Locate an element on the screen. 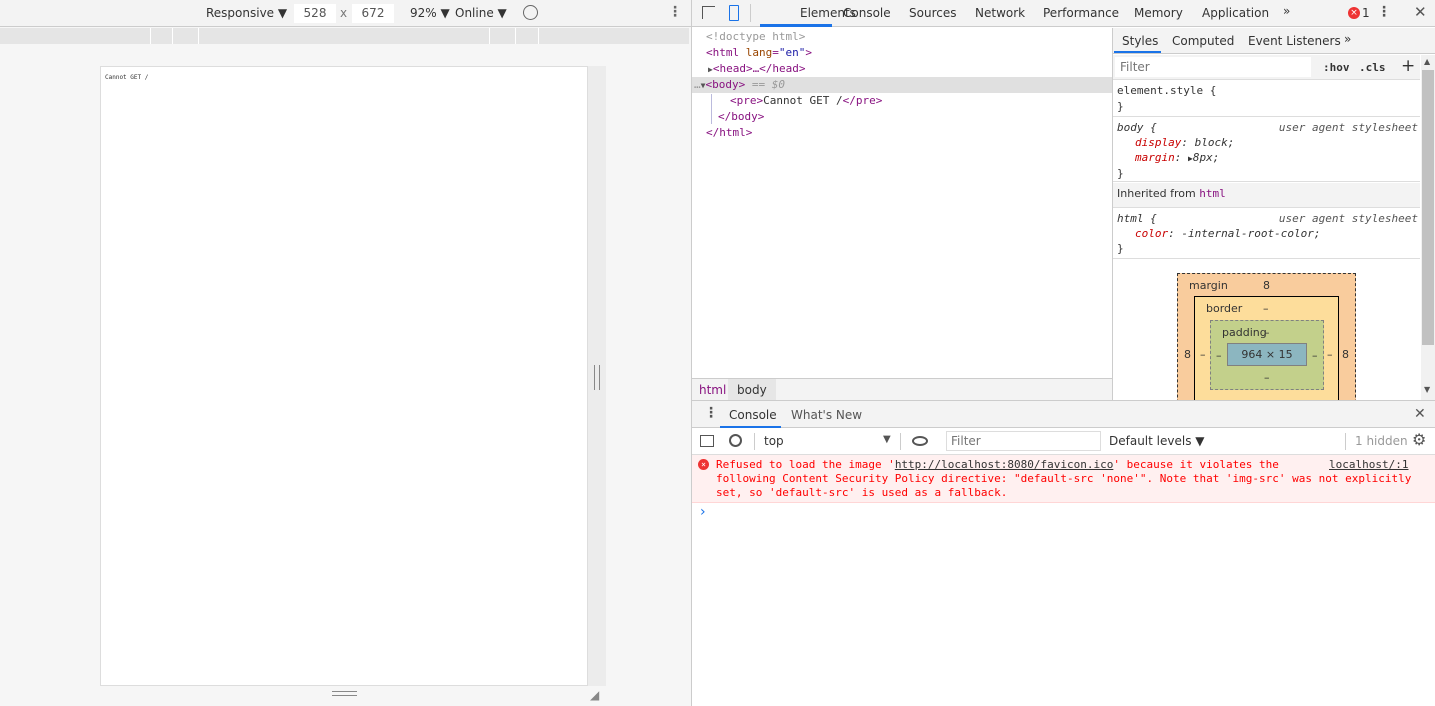 Image resolution: width=1435 pixels, height=706 pixels. attr-value: "en" is located at coordinates (792, 52).